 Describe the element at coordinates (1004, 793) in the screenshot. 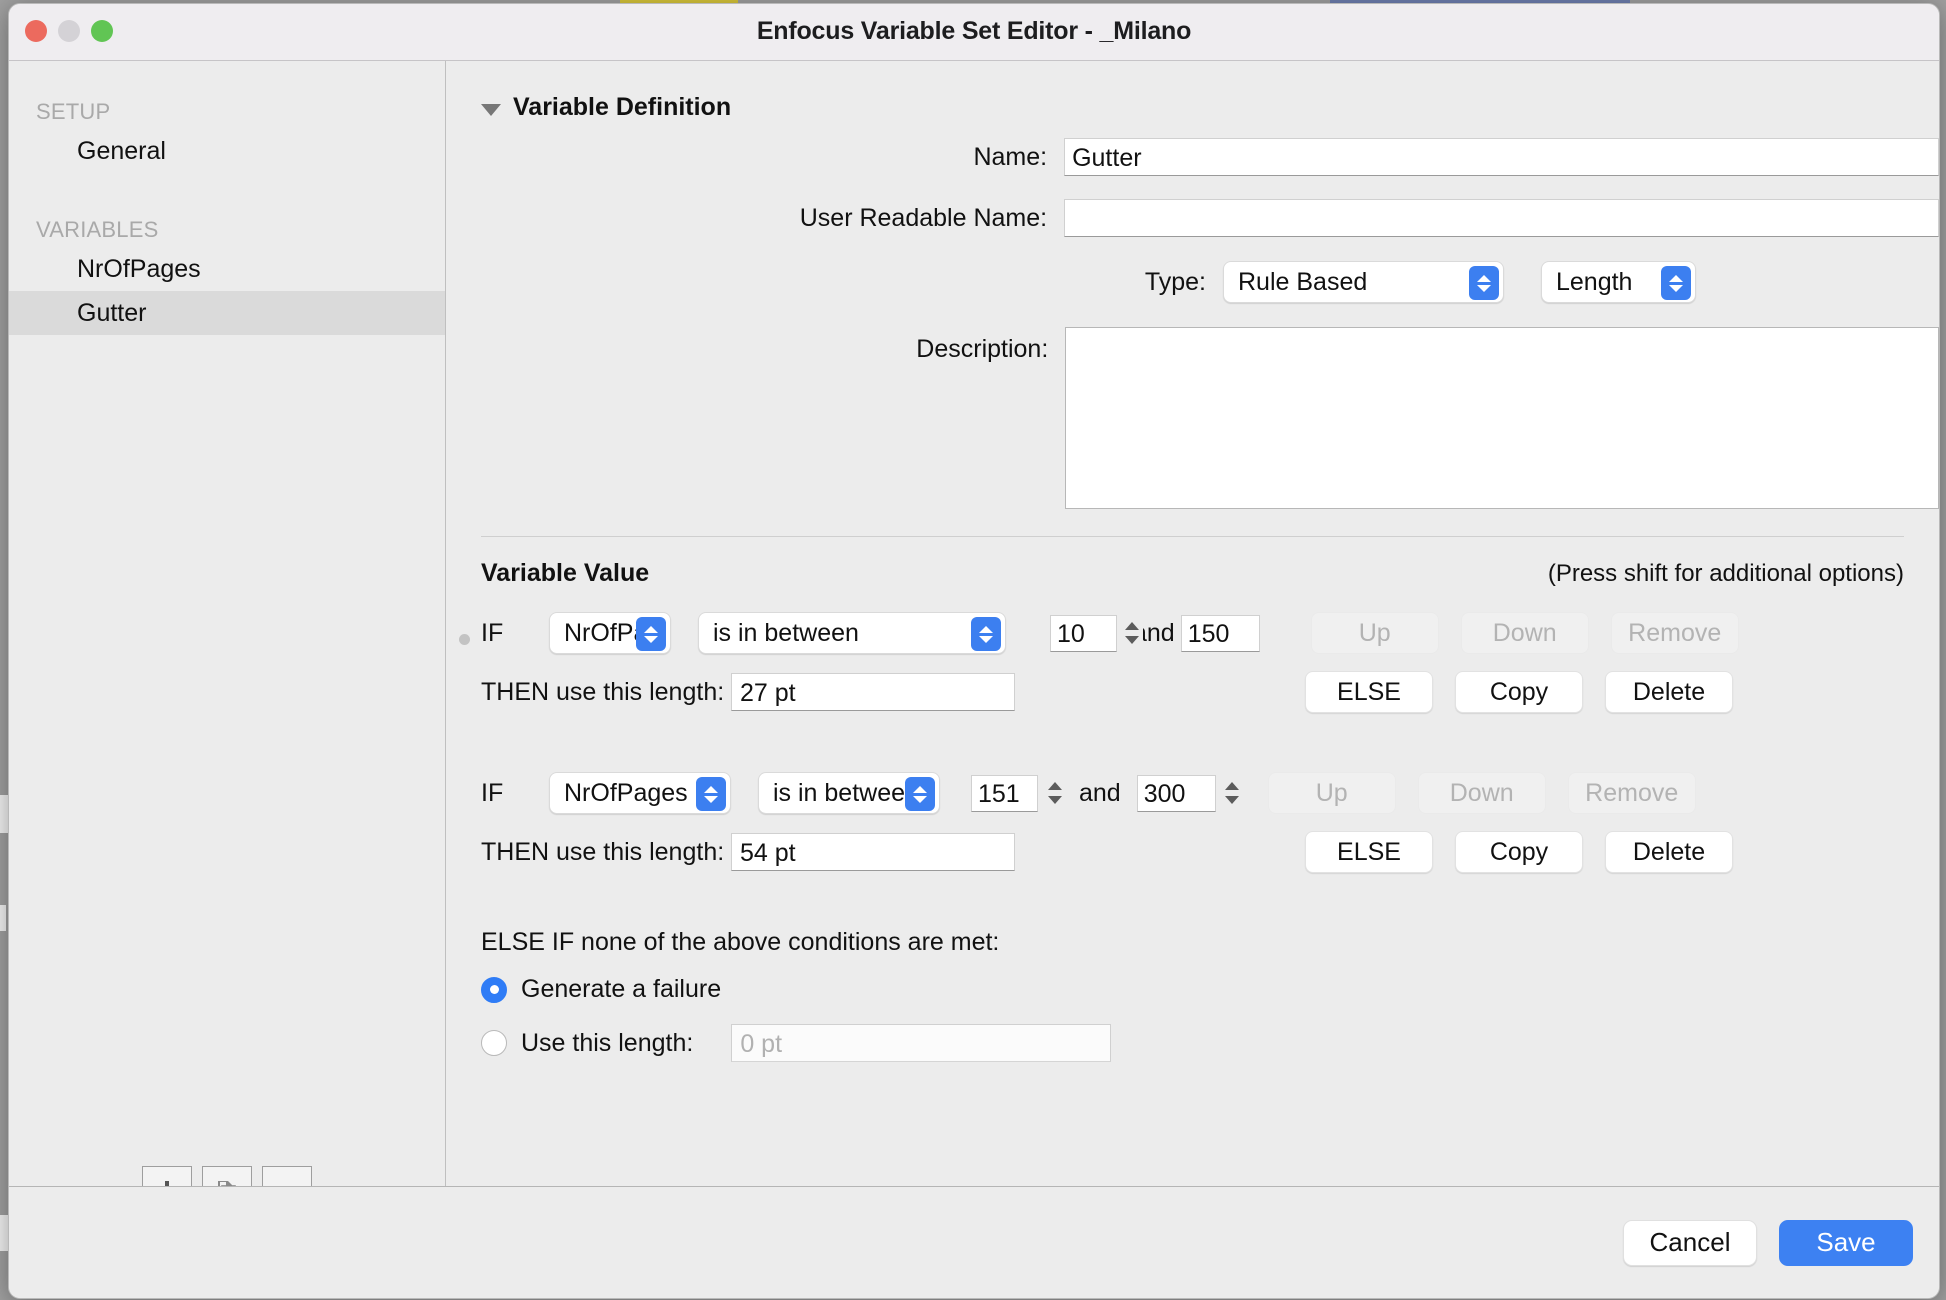

I see `rule-2-value-from-input: 151` at that location.